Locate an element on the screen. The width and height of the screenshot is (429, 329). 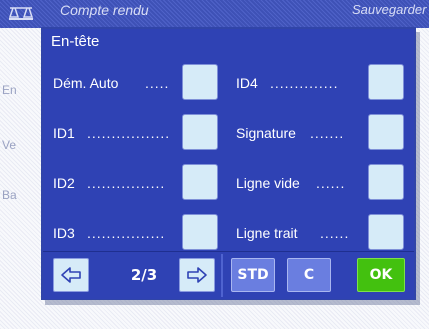
next-page-button is located at coordinates (197, 275).